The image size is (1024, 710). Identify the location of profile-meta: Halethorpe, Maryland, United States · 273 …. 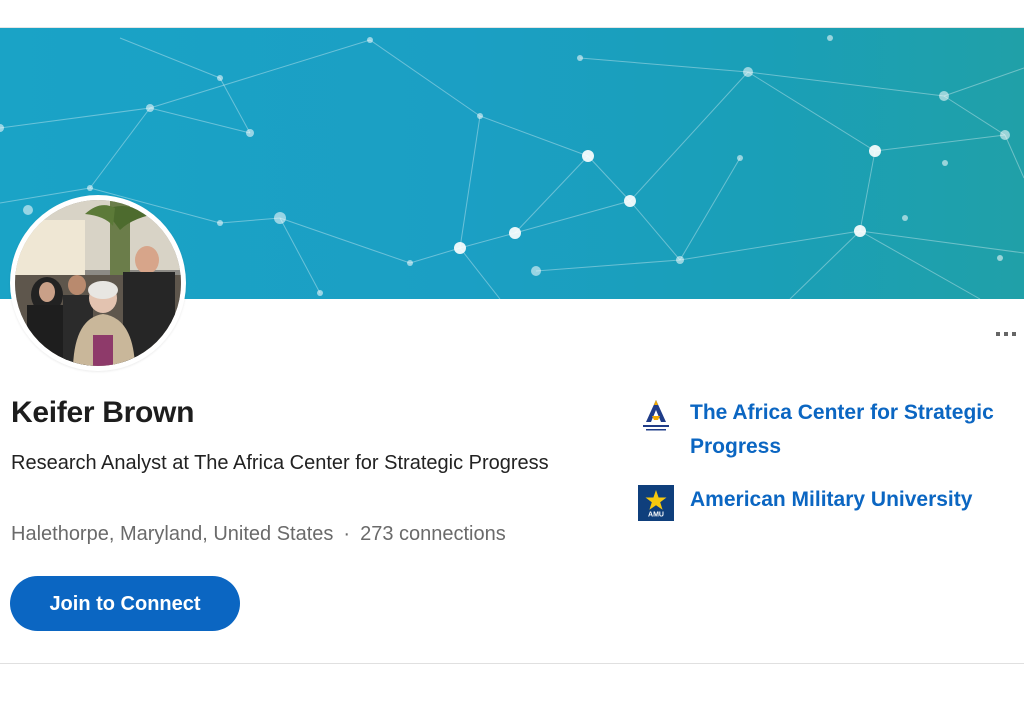
(258, 534).